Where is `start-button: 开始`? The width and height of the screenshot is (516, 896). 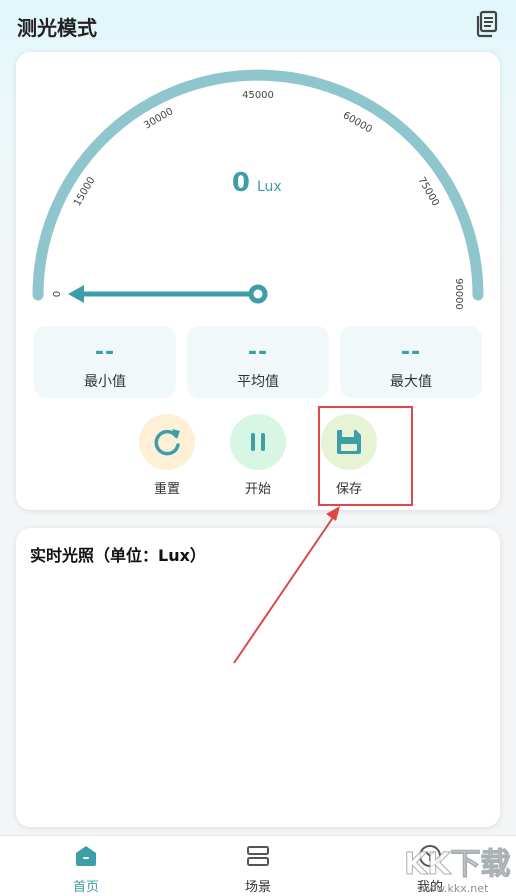 start-button: 开始 is located at coordinates (258, 455).